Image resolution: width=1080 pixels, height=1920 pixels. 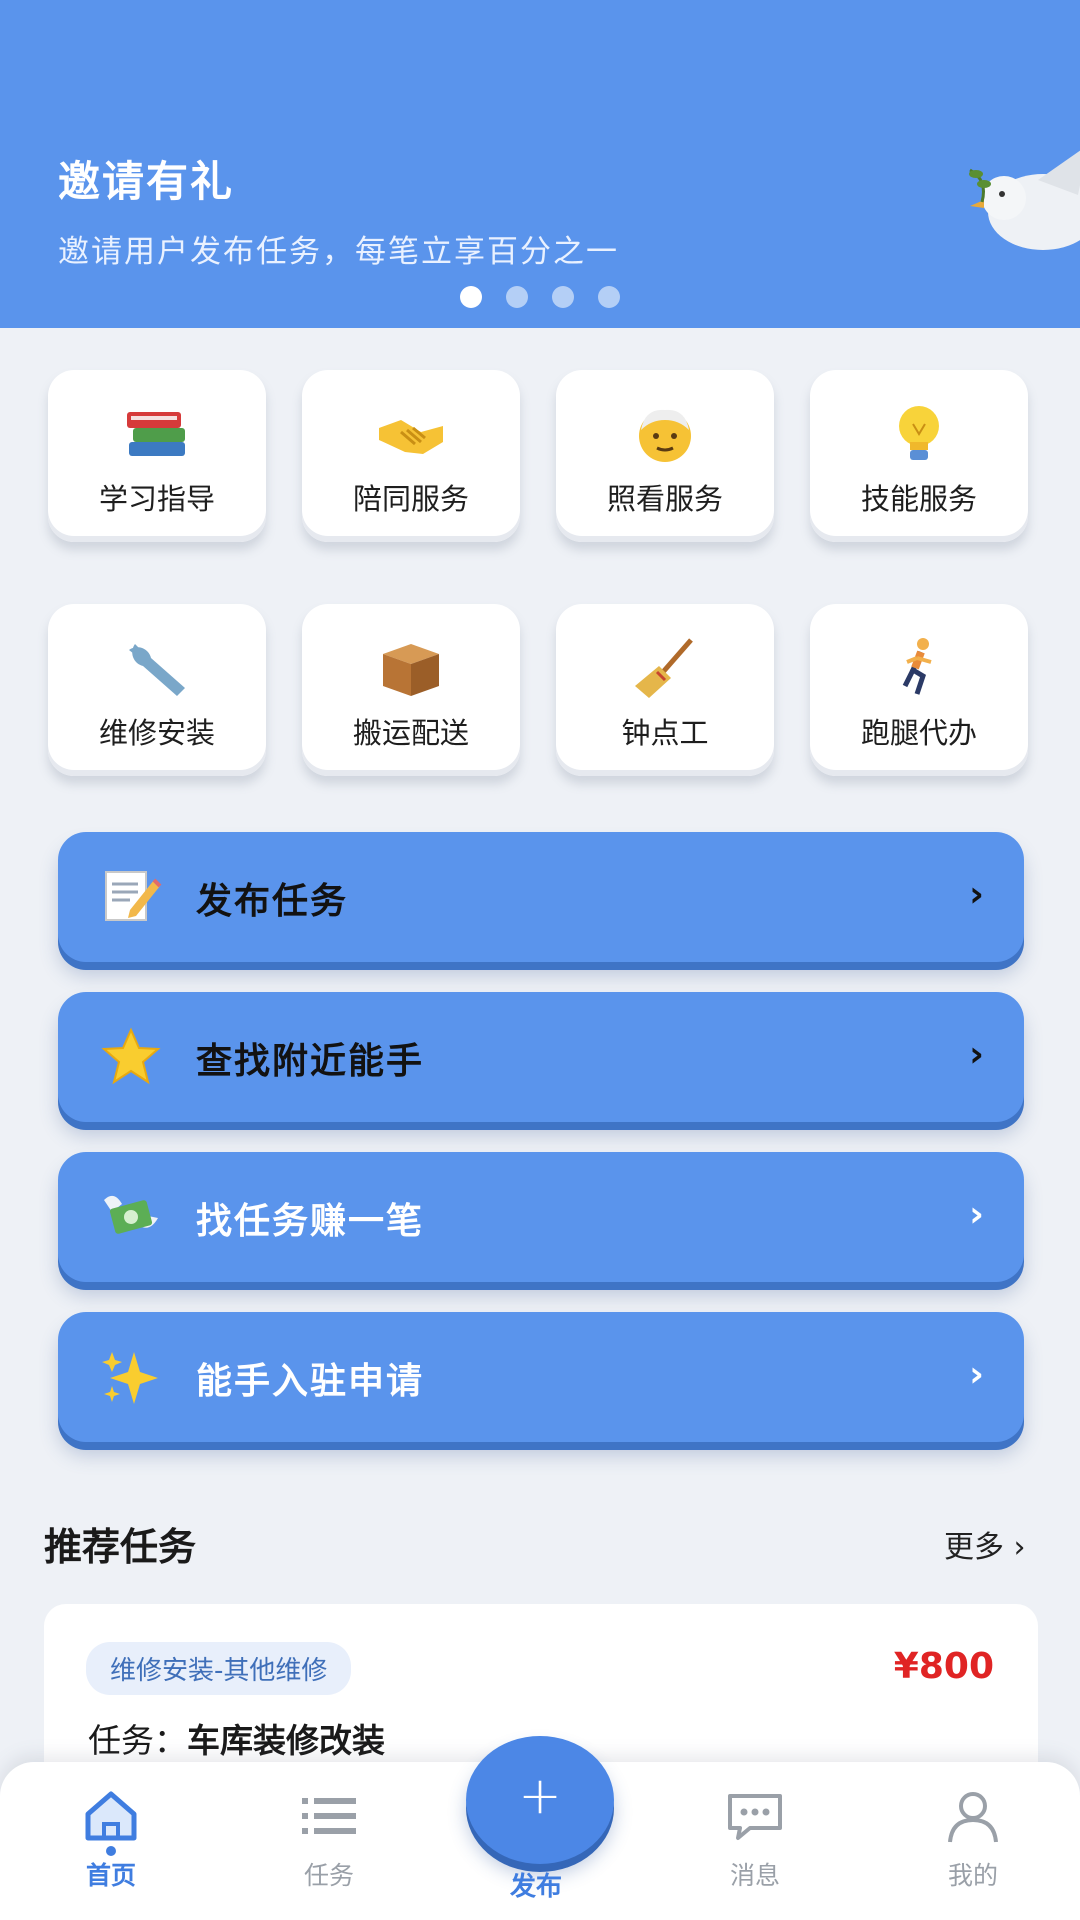 What do you see at coordinates (541, 1377) in the screenshot?
I see `expert-join-button: 能手入驻申请 ›` at bounding box center [541, 1377].